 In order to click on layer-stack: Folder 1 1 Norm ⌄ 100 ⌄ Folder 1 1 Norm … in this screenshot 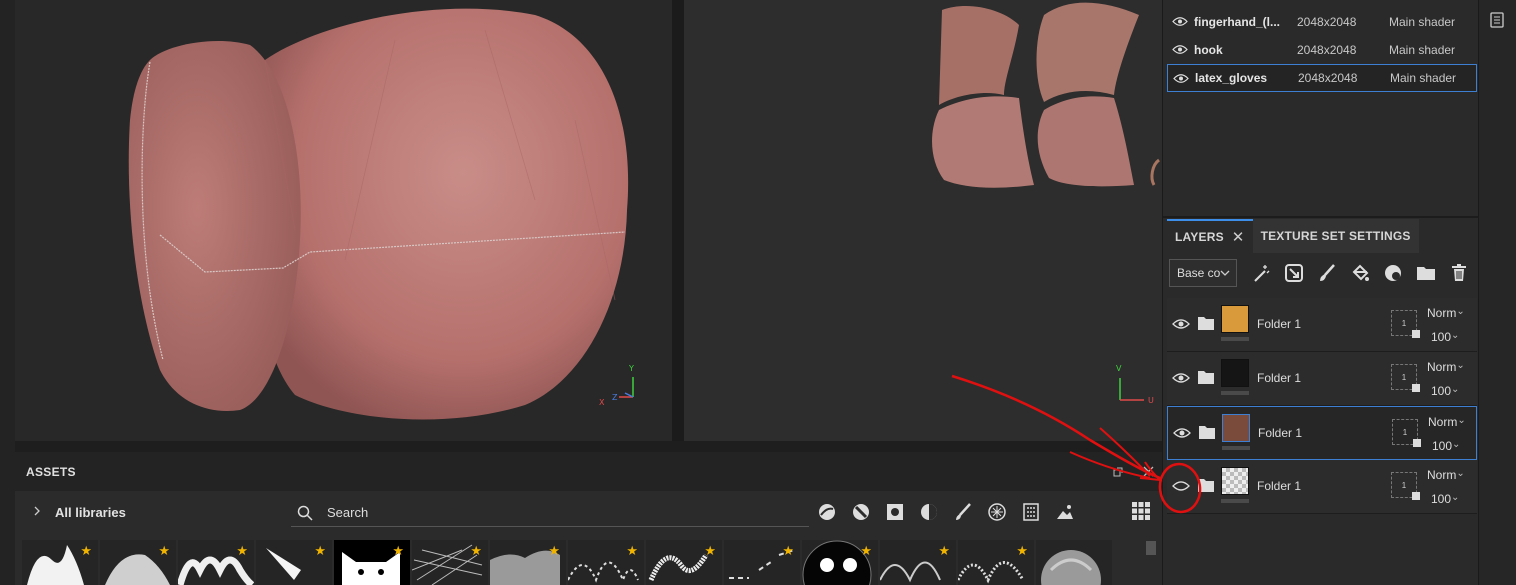, I will do `click(1322, 406)`.